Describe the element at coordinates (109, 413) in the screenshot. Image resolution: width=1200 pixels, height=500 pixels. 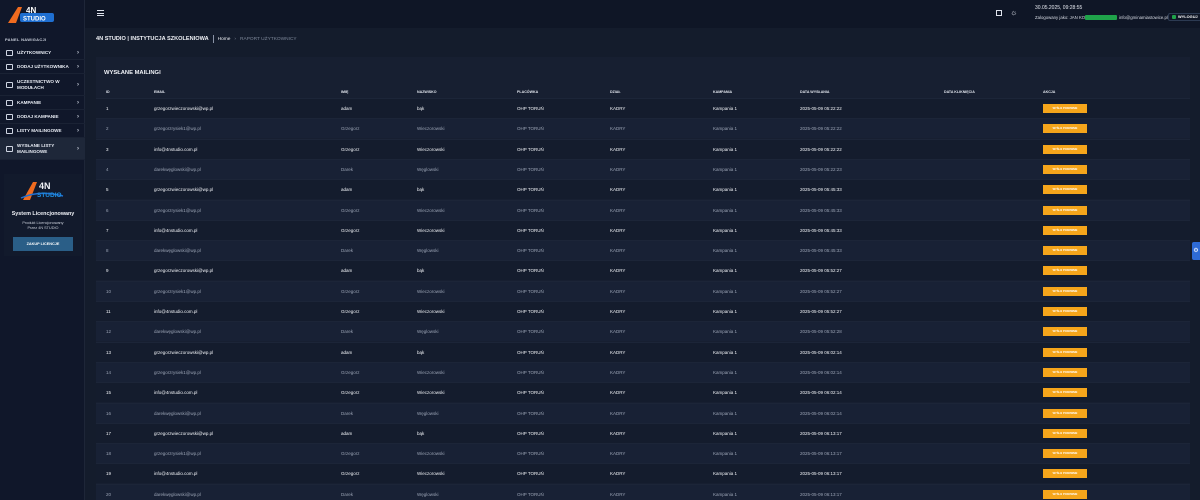
I see `cell-id: 16` at that location.